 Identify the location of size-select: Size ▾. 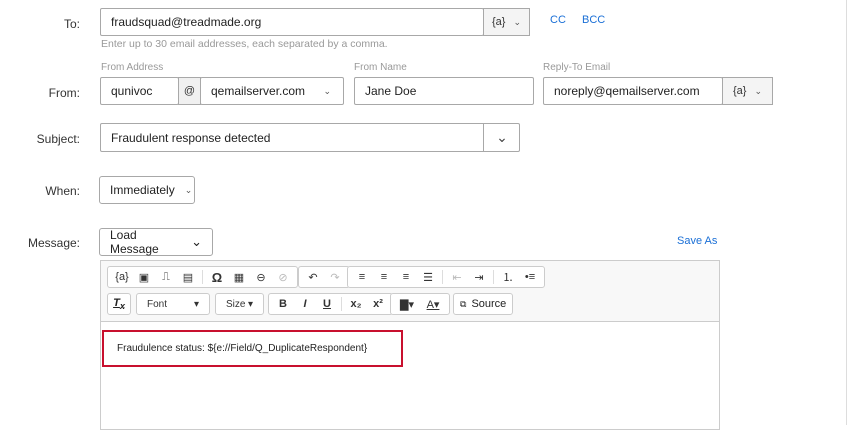
(239, 304).